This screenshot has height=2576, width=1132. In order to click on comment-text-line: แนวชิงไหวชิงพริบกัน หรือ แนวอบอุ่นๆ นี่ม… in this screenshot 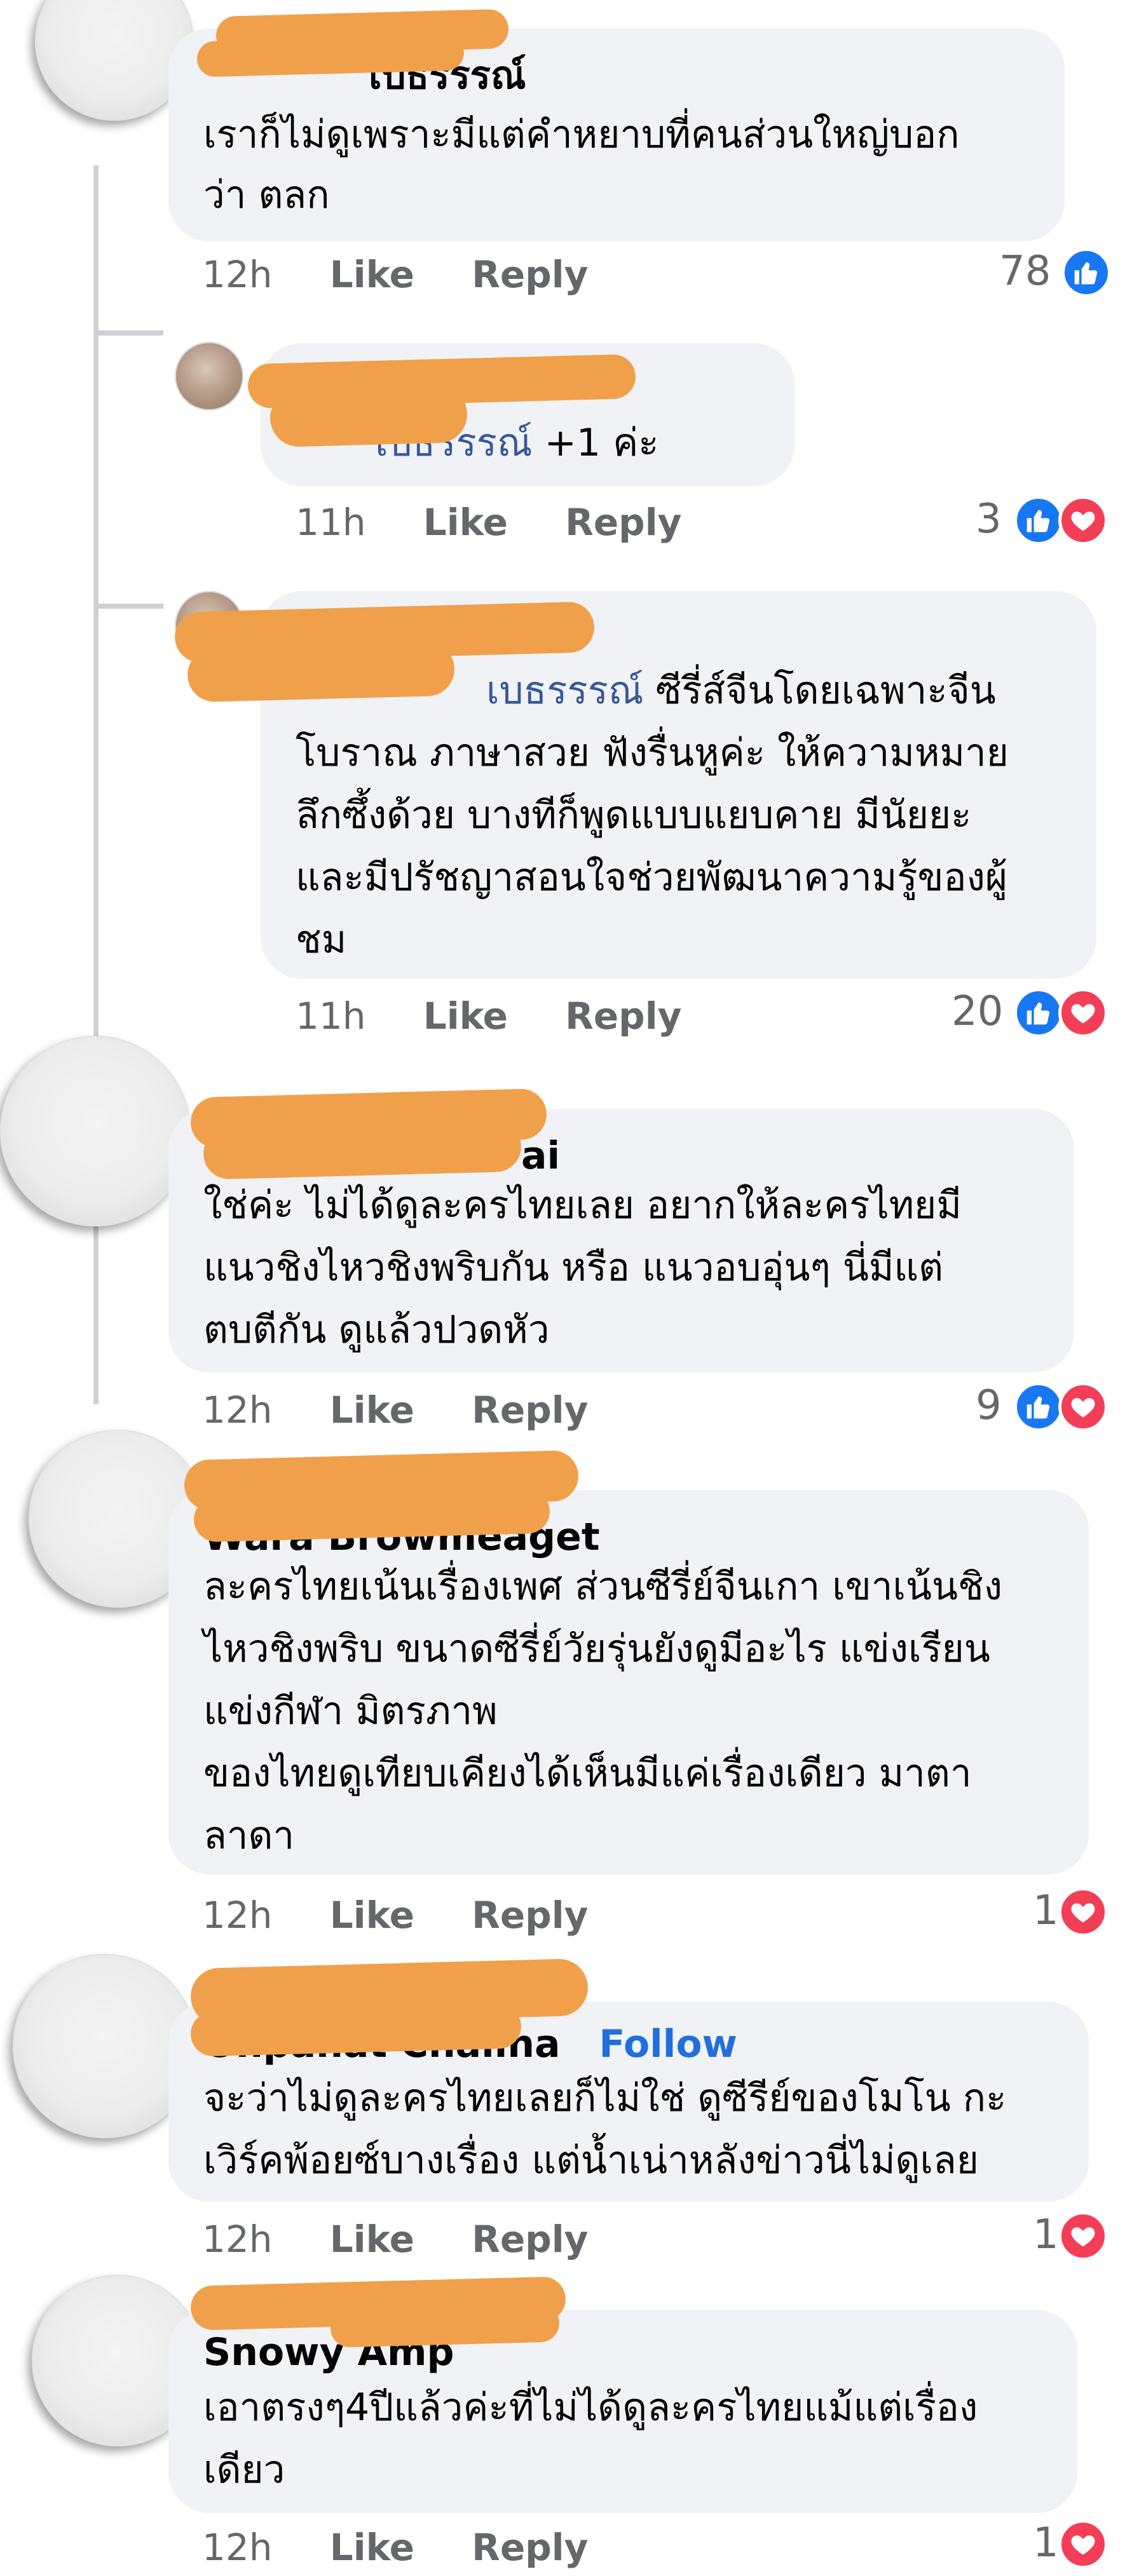, I will do `click(573, 1267)`.